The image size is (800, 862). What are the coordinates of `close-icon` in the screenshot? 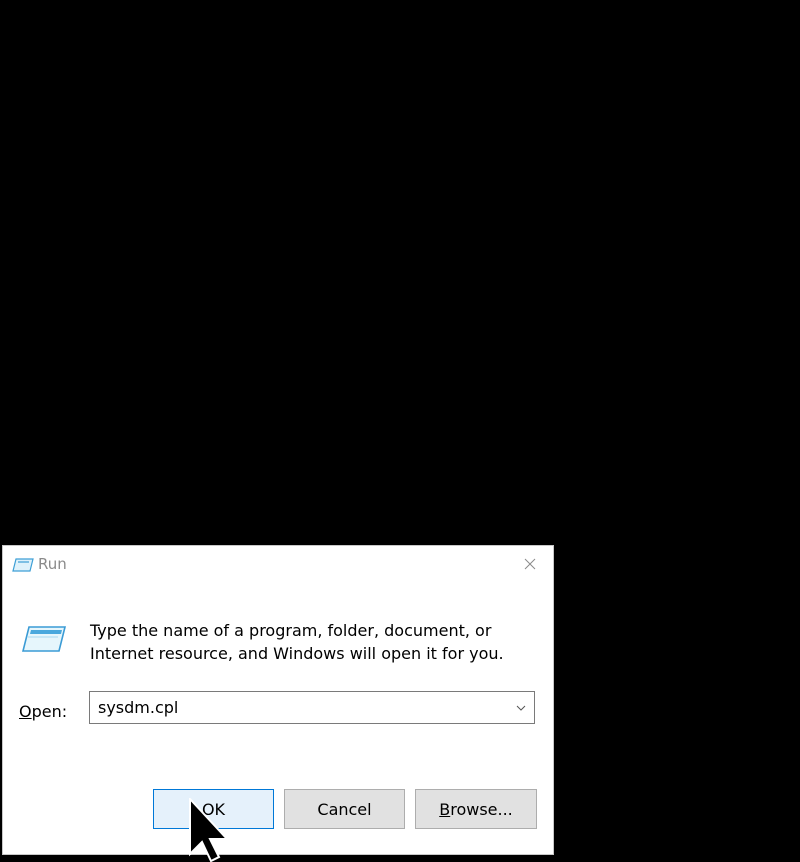 It's located at (530, 564).